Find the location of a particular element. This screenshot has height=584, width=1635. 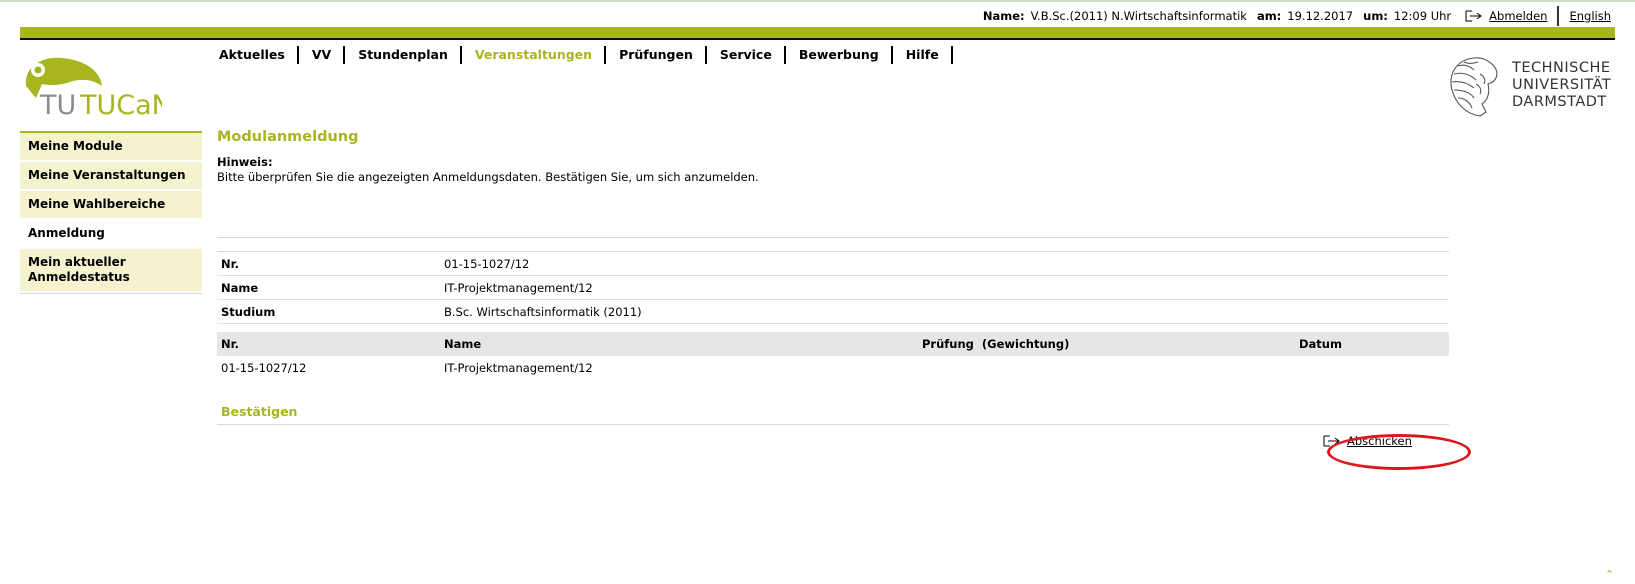

time-value: 12:09 Uhr is located at coordinates (1422, 16).